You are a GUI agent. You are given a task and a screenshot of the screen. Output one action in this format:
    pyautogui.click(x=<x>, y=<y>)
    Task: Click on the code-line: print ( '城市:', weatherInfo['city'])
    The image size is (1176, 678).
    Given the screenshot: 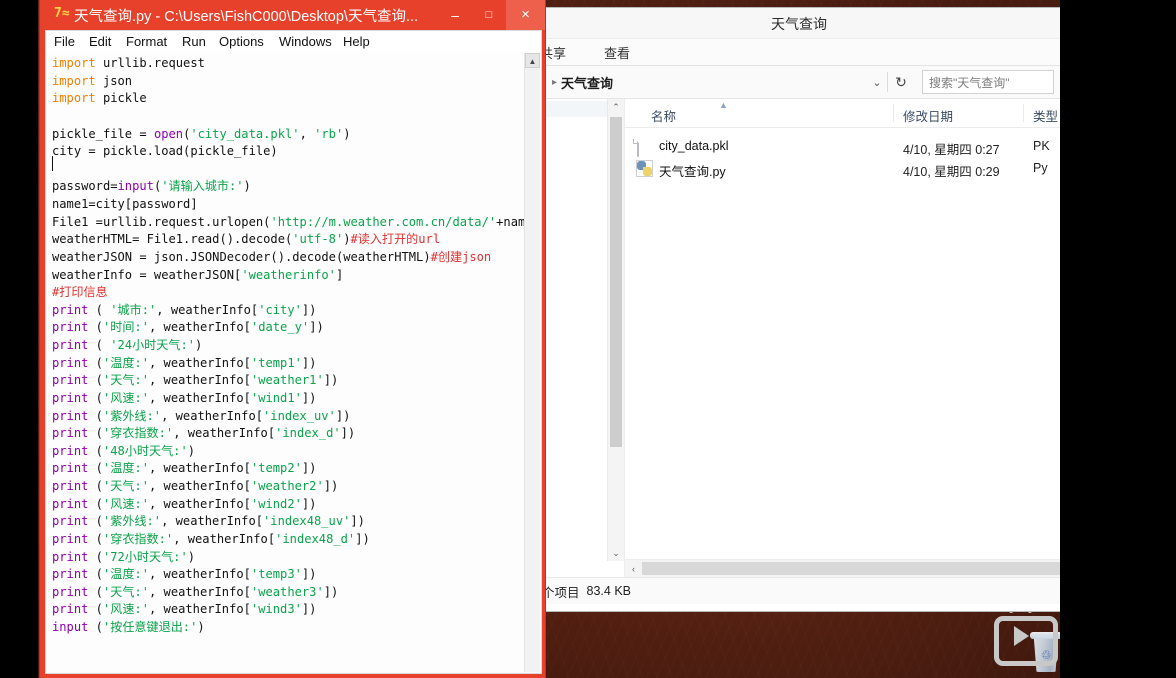 What is the action you would take?
    pyautogui.click(x=282, y=311)
    